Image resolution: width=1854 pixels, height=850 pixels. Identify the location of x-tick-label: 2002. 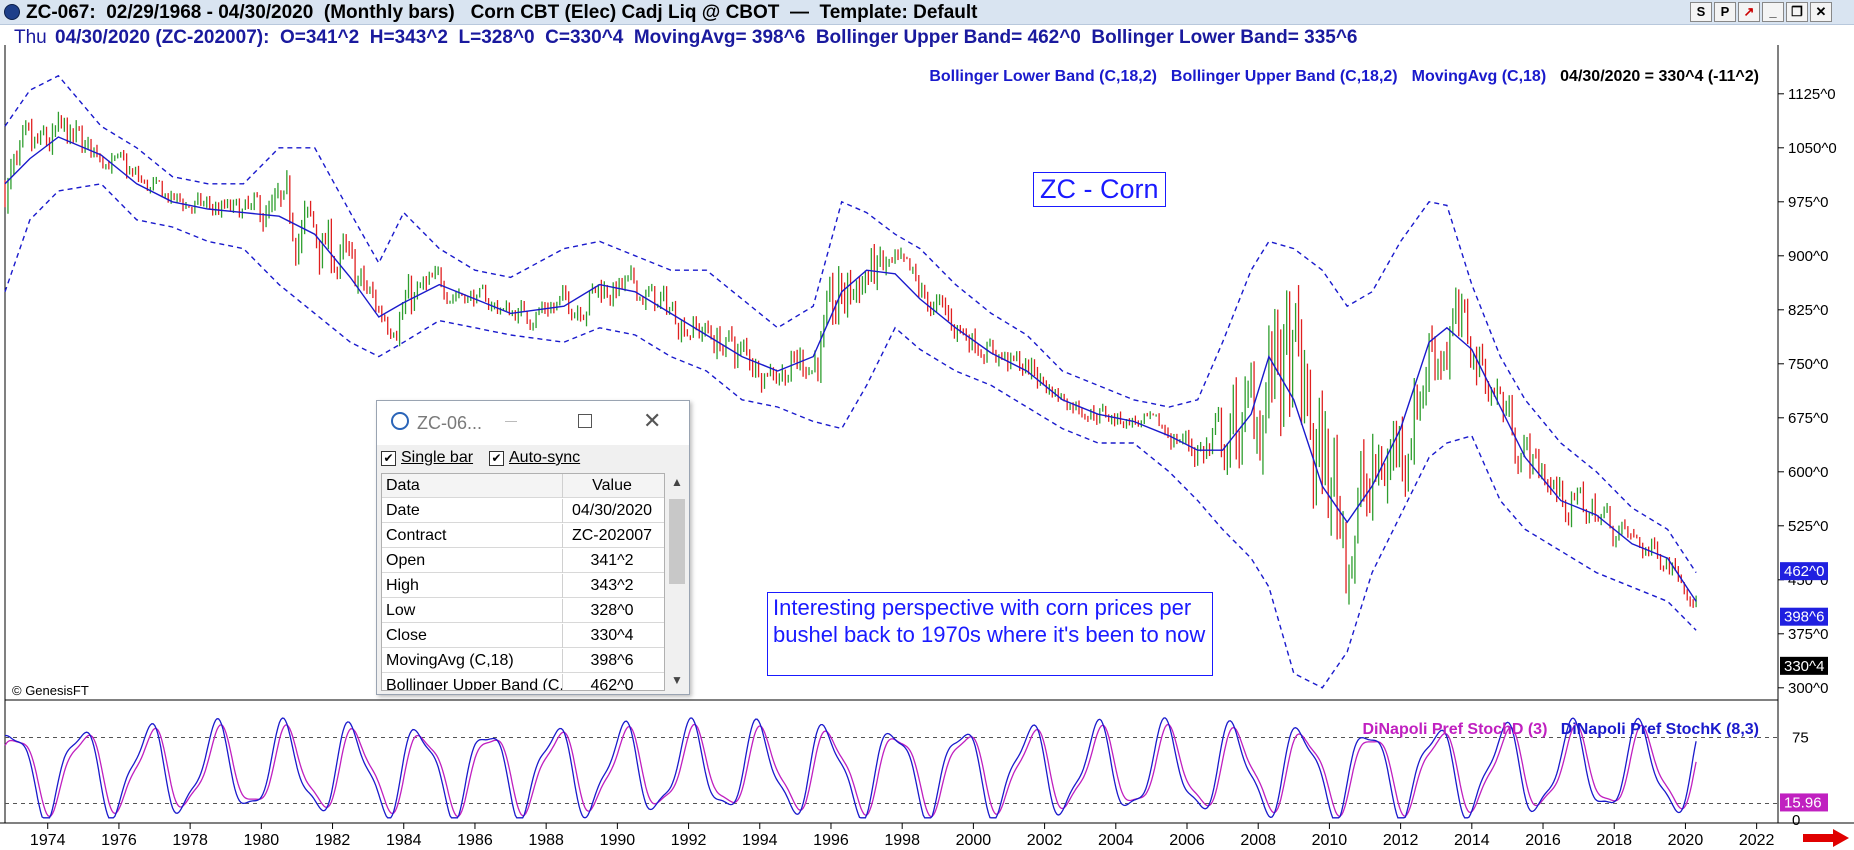
(1045, 840).